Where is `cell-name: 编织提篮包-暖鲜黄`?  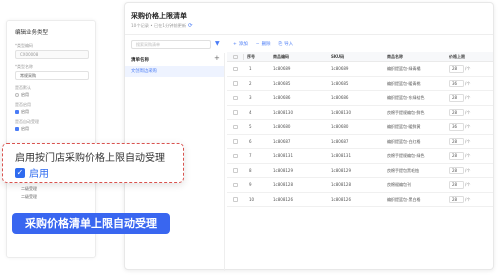
cell-name: 编织提篮包-暖鲜黄 is located at coordinates (404, 126).